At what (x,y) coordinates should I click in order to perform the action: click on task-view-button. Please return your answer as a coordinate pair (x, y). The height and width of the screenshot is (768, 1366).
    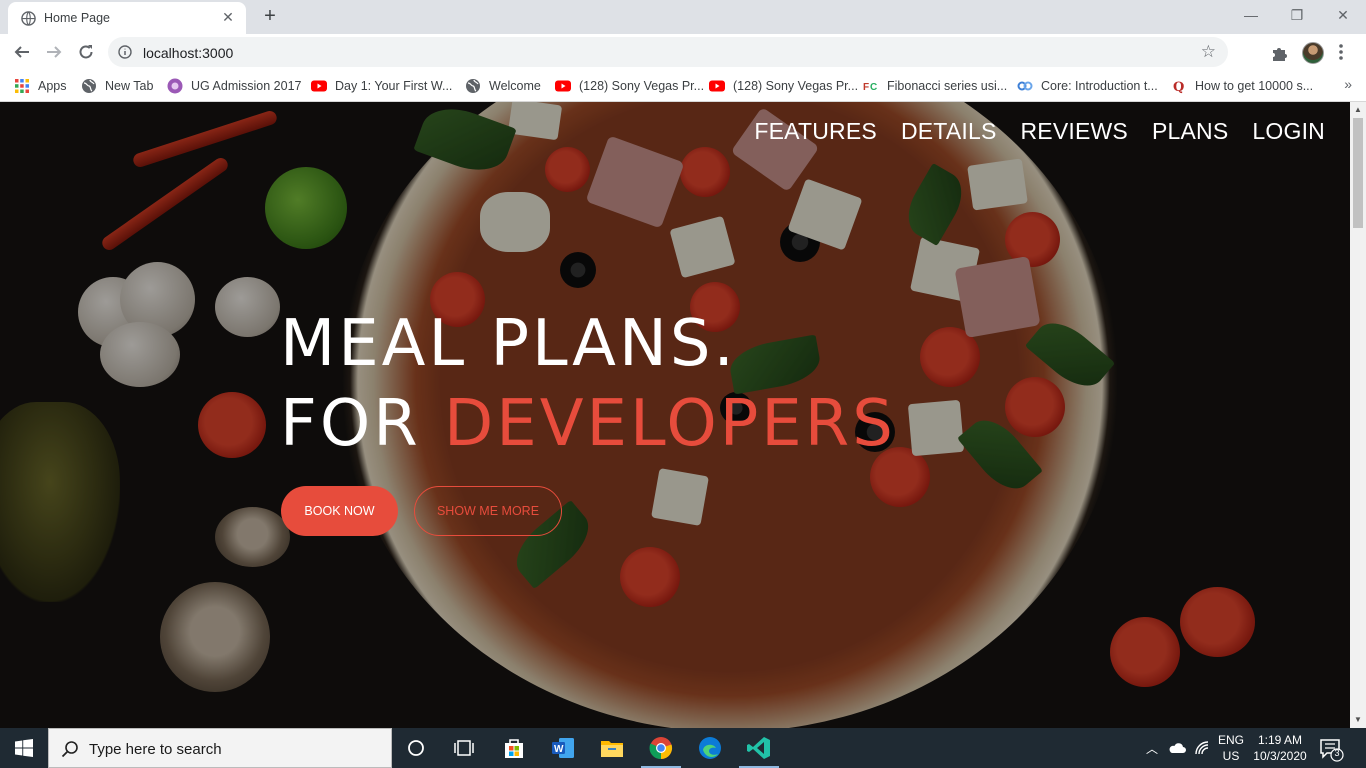
    Looking at the image, I should click on (464, 748).